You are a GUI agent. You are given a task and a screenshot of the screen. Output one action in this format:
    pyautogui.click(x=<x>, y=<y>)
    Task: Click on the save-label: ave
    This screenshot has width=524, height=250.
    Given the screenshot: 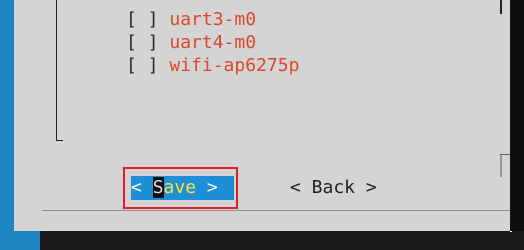 What is the action you would take?
    pyautogui.click(x=180, y=187)
    